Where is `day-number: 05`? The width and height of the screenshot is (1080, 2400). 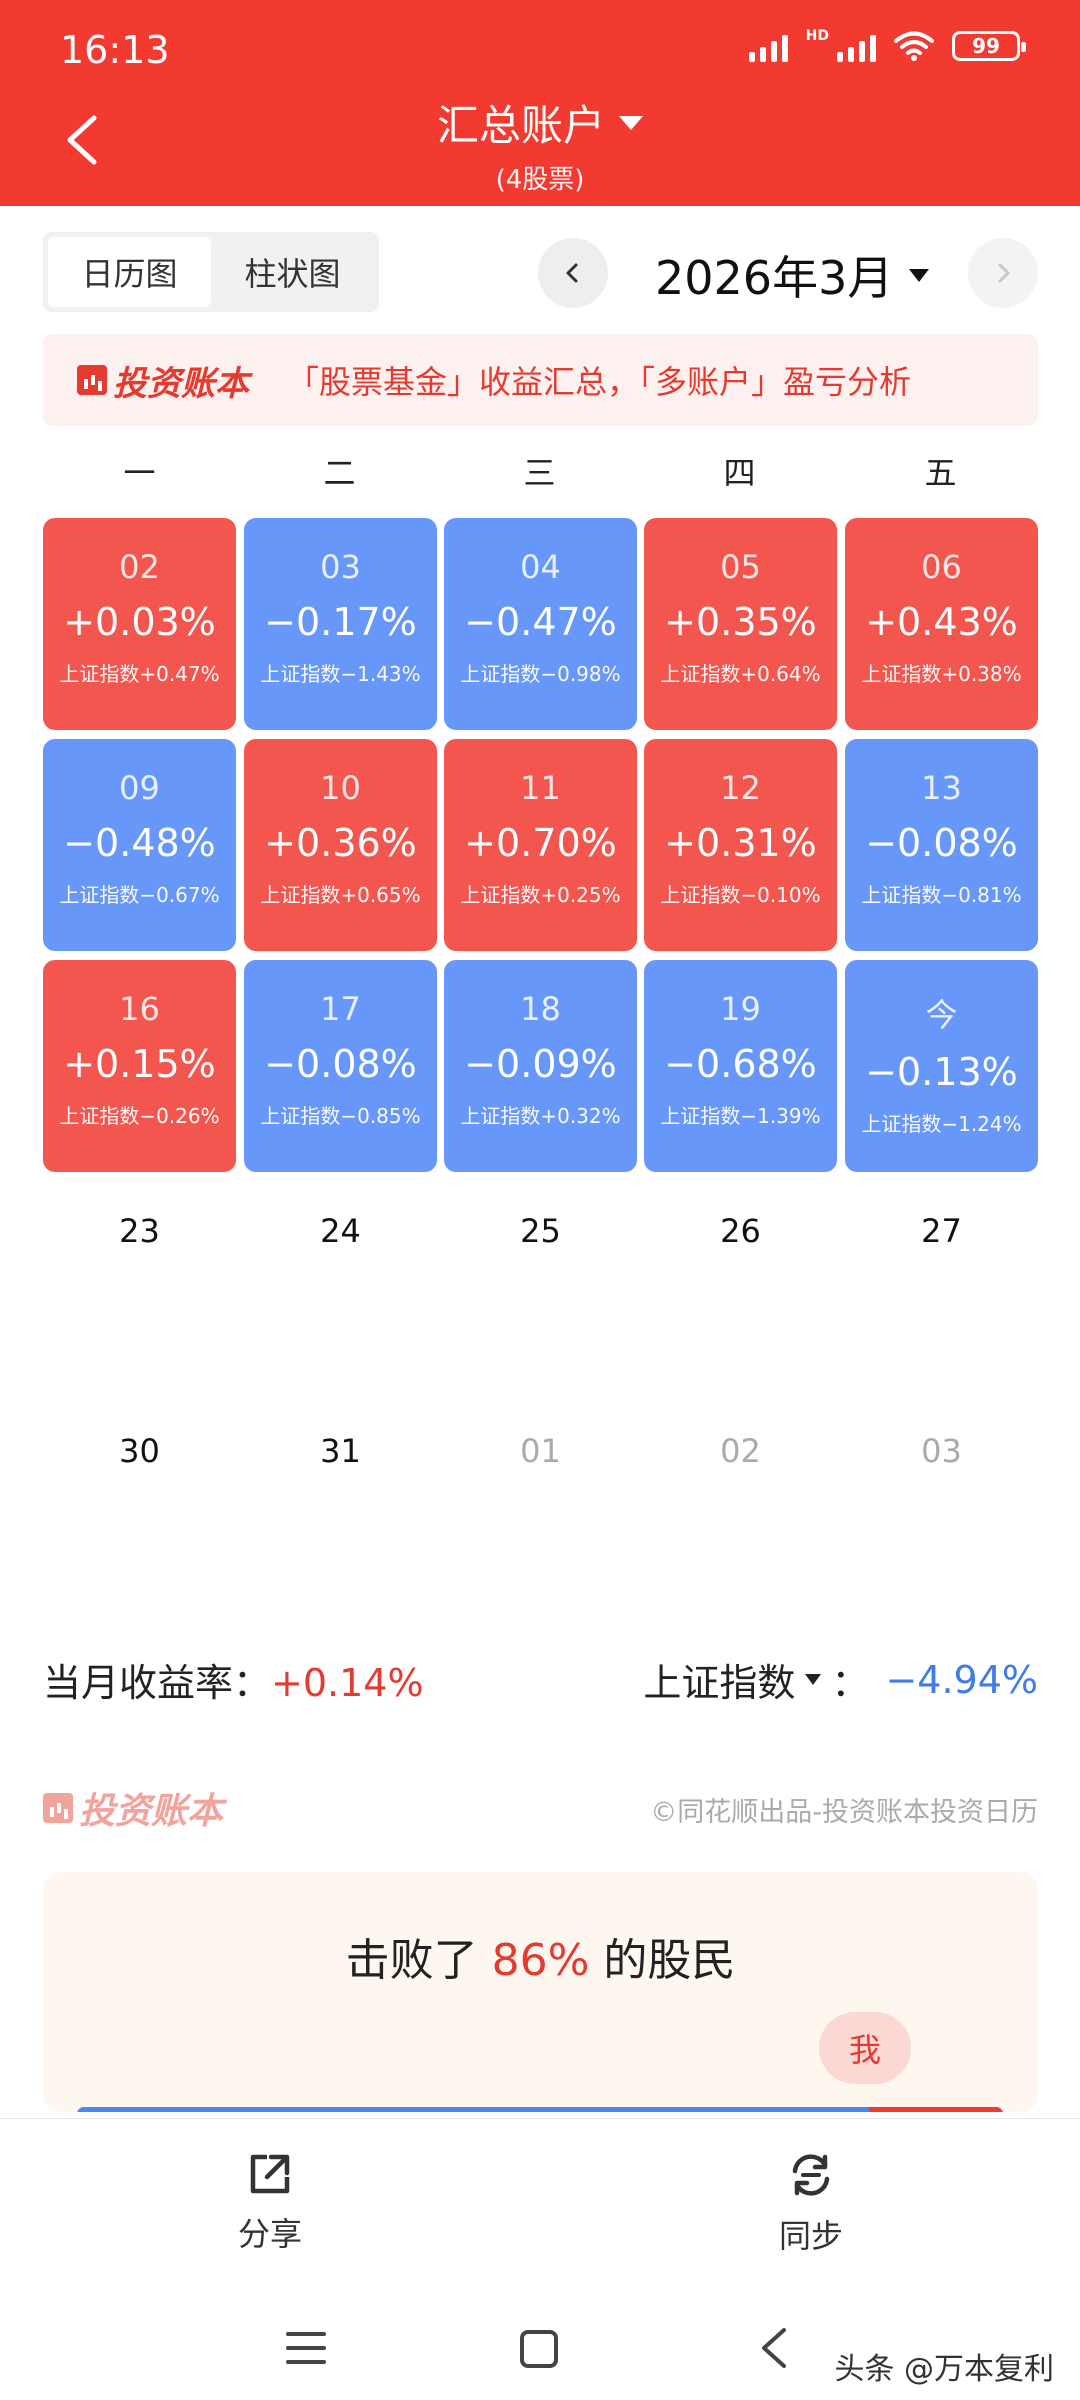
day-number: 05 is located at coordinates (740, 567).